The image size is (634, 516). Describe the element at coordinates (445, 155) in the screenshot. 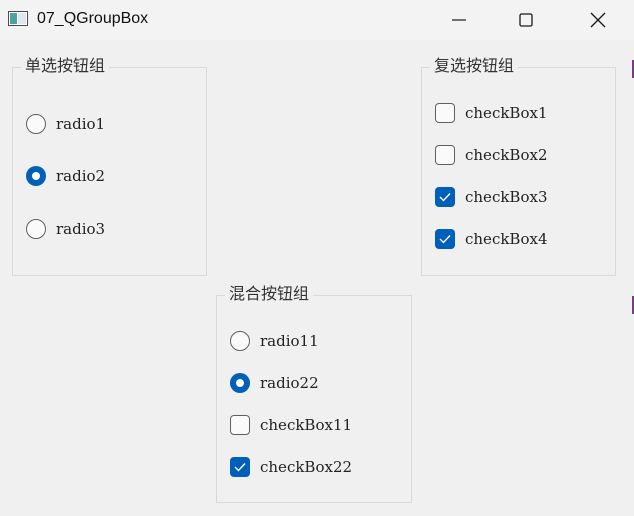

I see `checkbox-checkbox2` at that location.